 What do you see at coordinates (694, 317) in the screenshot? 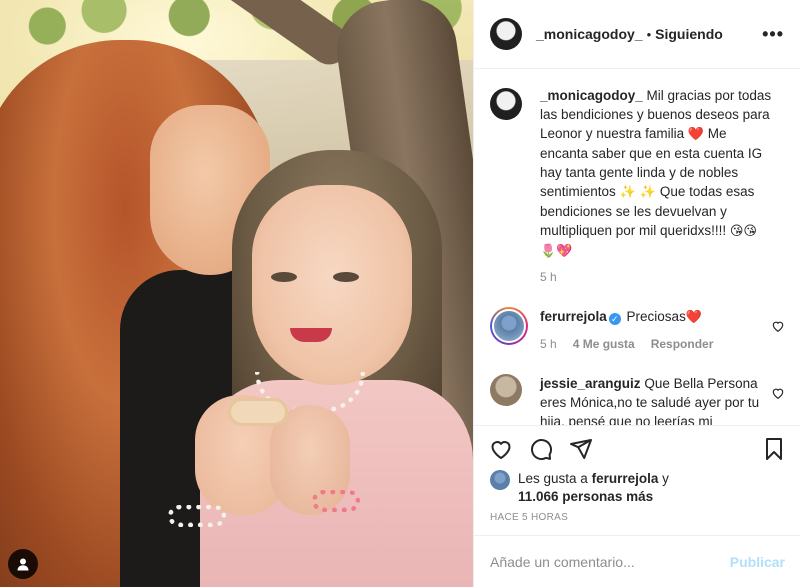
I see `comment-heart-emoji: ❤️` at bounding box center [694, 317].